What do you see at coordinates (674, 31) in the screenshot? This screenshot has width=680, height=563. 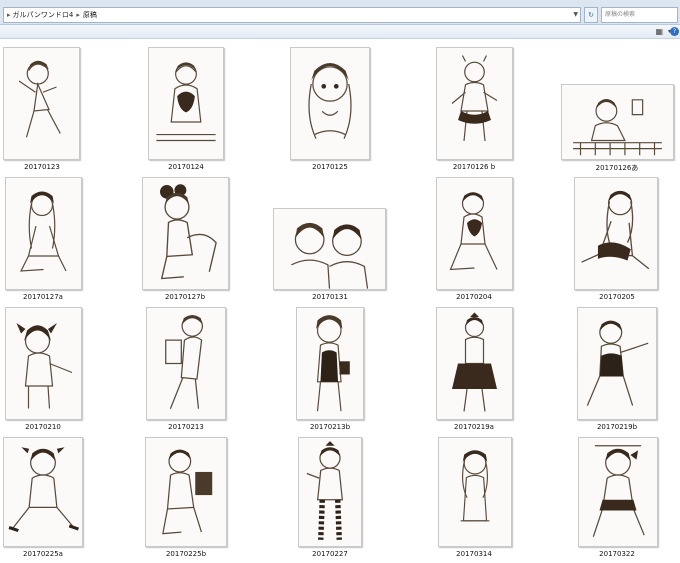 I see `help-icon: ?` at bounding box center [674, 31].